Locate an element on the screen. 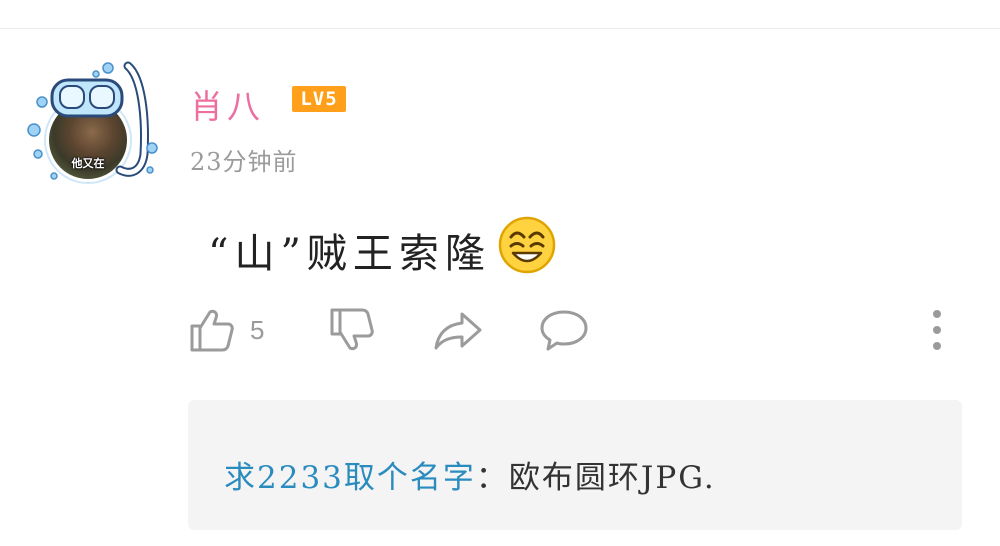 This screenshot has width=1000, height=546. timestamp: 23分钟前 is located at coordinates (244, 162).